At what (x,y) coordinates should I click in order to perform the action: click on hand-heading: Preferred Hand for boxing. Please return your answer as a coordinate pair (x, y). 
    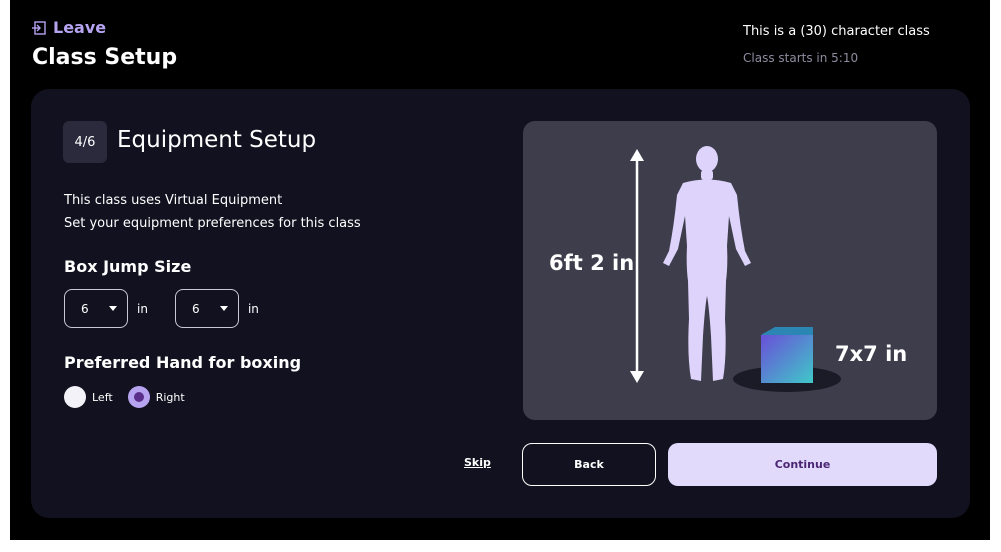
    Looking at the image, I should click on (183, 362).